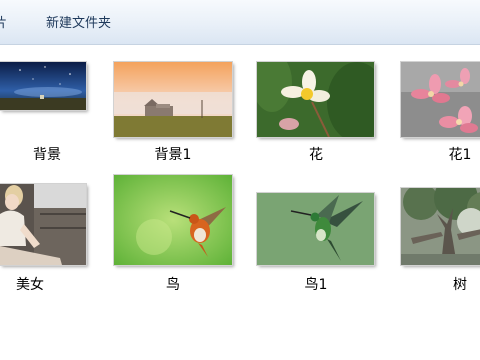 The width and height of the screenshot is (480, 360). Describe the element at coordinates (30, 285) in the screenshot. I see `file-name-label: 美女` at that location.